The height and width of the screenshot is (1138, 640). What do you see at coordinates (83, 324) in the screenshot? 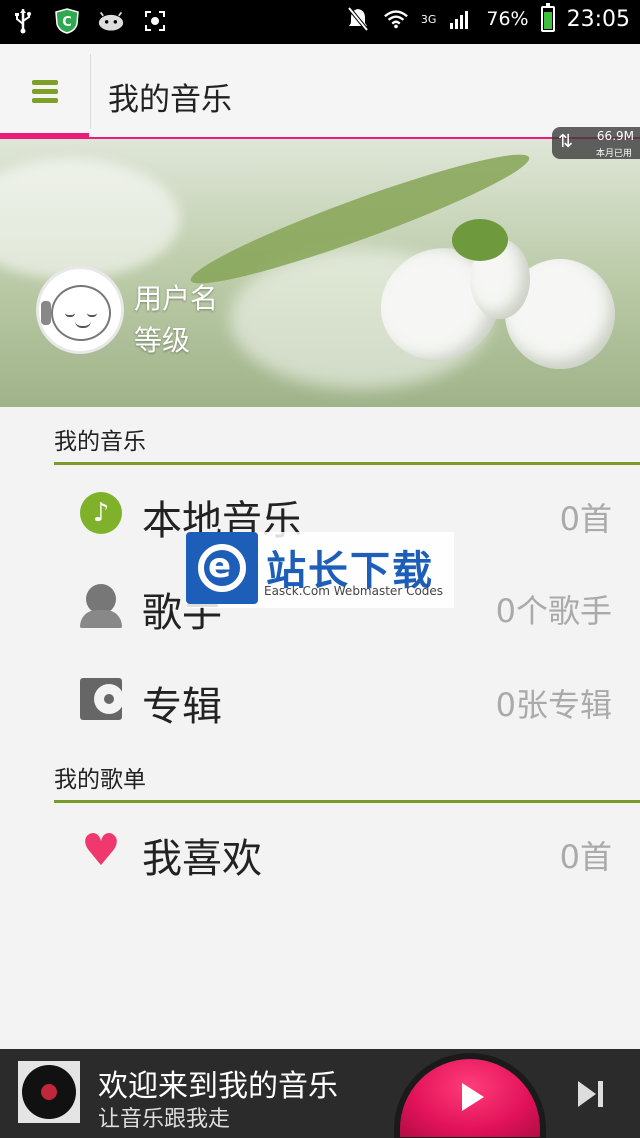
I see `avatar-mouth` at bounding box center [83, 324].